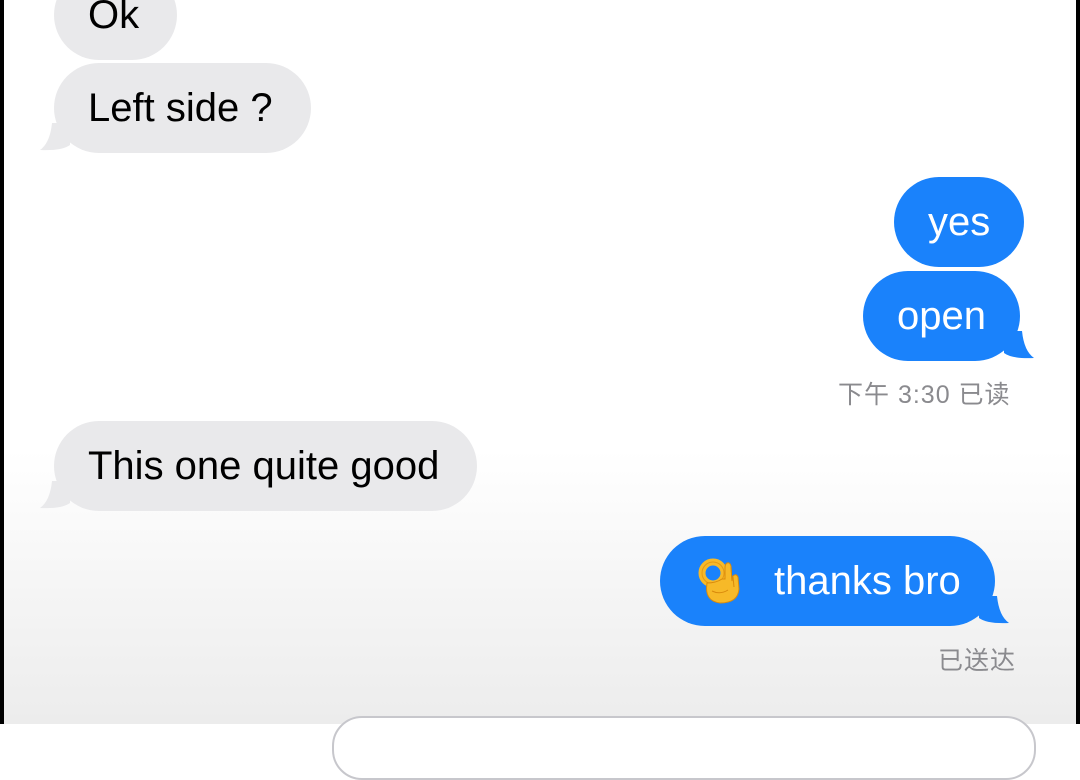  Describe the element at coordinates (114, 18) in the screenshot. I see `message-text: Ok` at that location.